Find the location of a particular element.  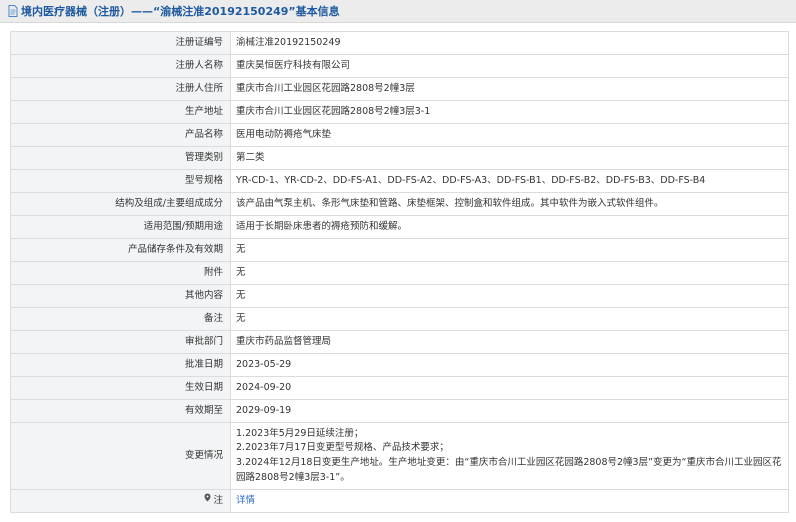

detail-label-cell: 注 is located at coordinates (120, 501).